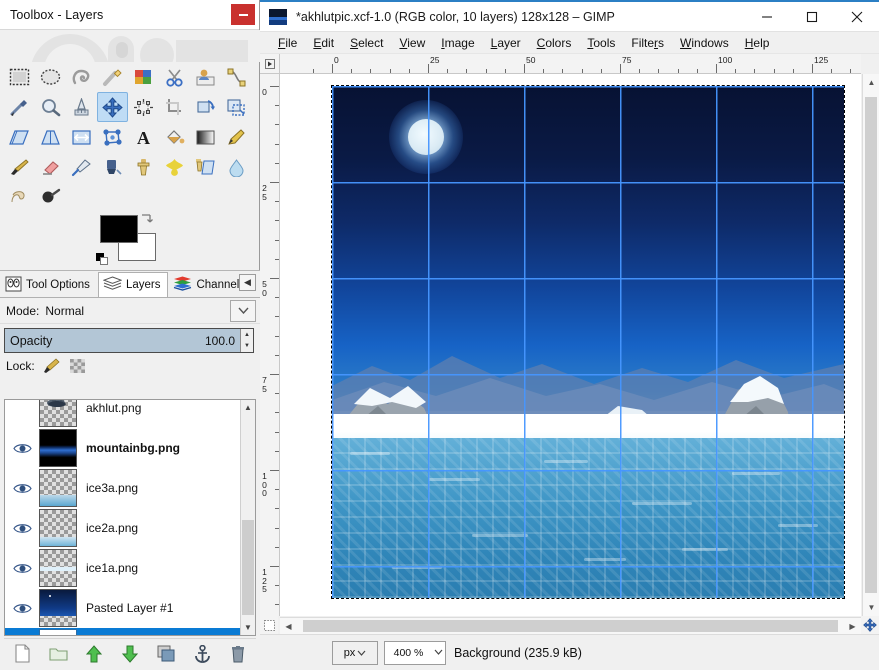 This screenshot has height=670, width=879. I want to click on canvas-horizontal-scrollbar: ◀ ▶, so click(570, 625).